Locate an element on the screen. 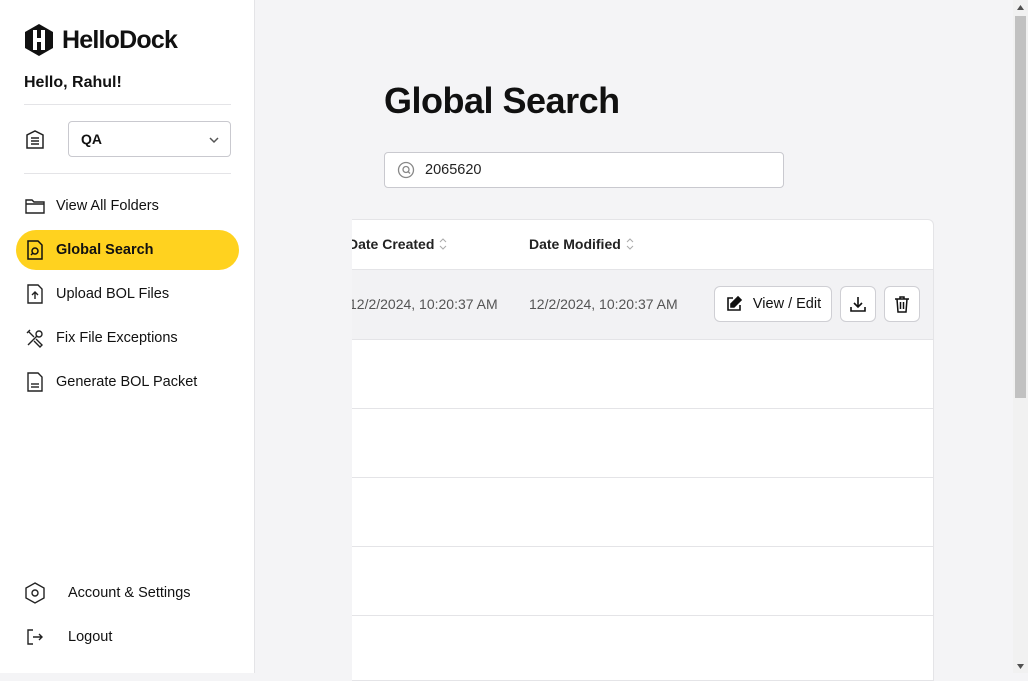 Image resolution: width=1028 pixels, height=681 pixels. tools-icon is located at coordinates (35, 338).